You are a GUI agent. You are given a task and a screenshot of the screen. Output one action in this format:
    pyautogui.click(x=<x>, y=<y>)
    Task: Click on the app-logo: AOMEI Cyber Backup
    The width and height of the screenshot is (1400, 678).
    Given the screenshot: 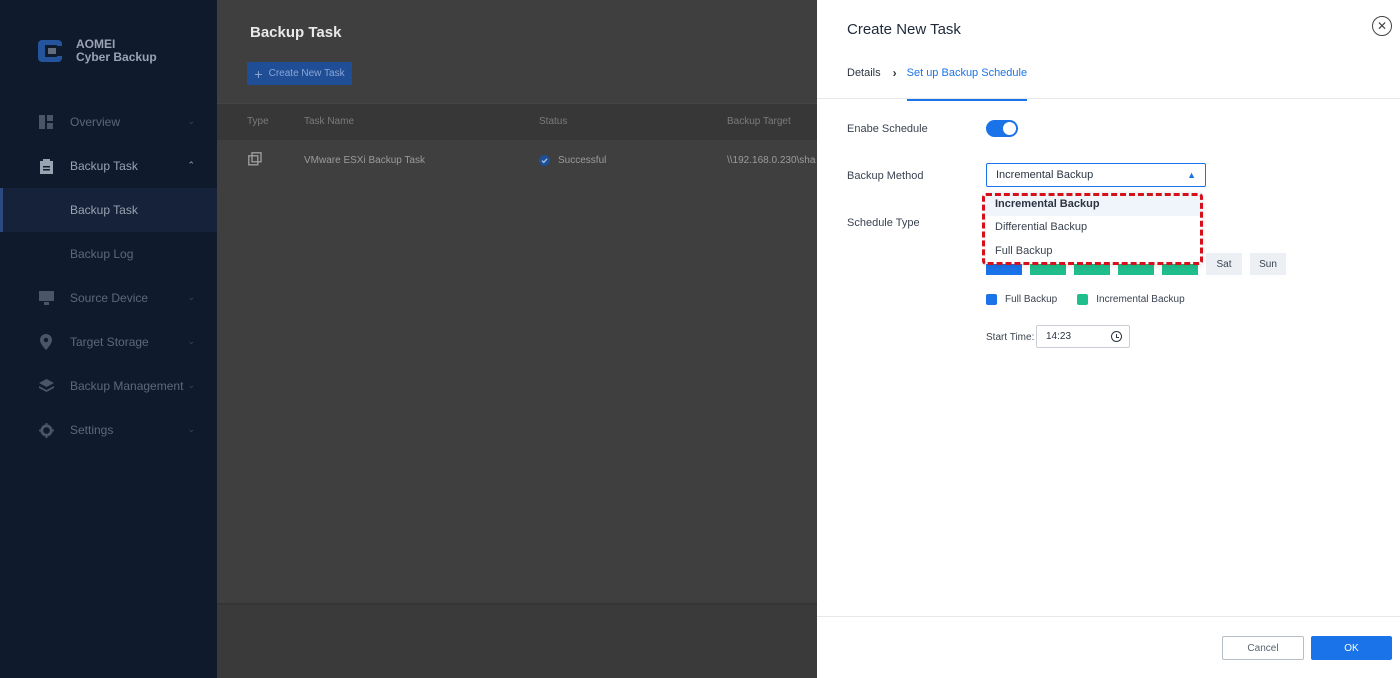 What is the action you would take?
    pyautogui.click(x=96, y=51)
    